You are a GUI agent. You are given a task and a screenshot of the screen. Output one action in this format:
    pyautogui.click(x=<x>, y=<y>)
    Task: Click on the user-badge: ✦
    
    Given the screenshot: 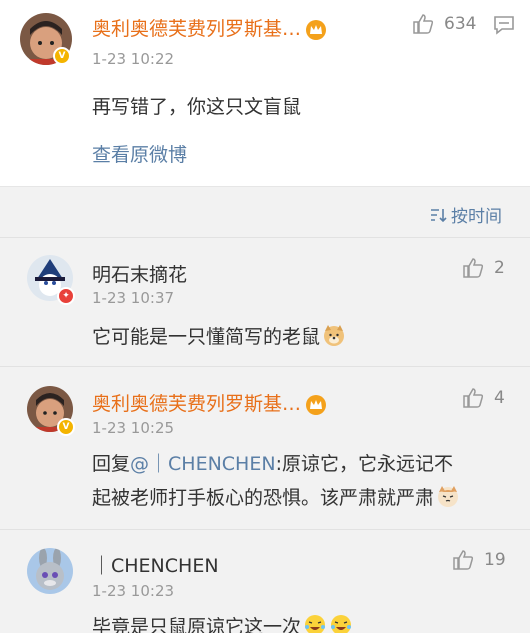 What is the action you would take?
    pyautogui.click(x=66, y=296)
    